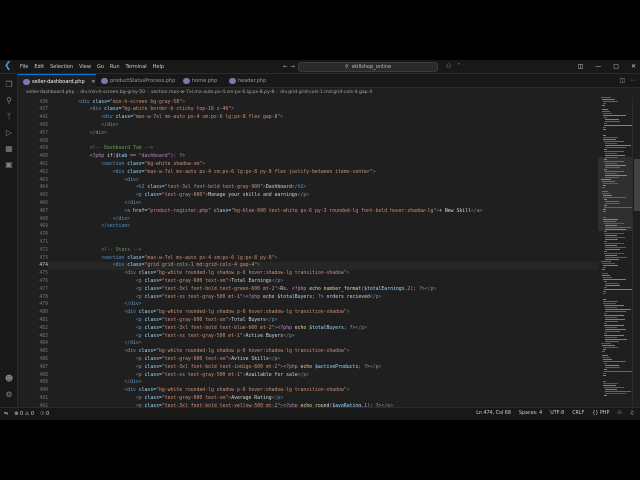 The width and height of the screenshot is (640, 480). Describe the element at coordinates (616, 67) in the screenshot. I see `maximize-icon: □` at that location.